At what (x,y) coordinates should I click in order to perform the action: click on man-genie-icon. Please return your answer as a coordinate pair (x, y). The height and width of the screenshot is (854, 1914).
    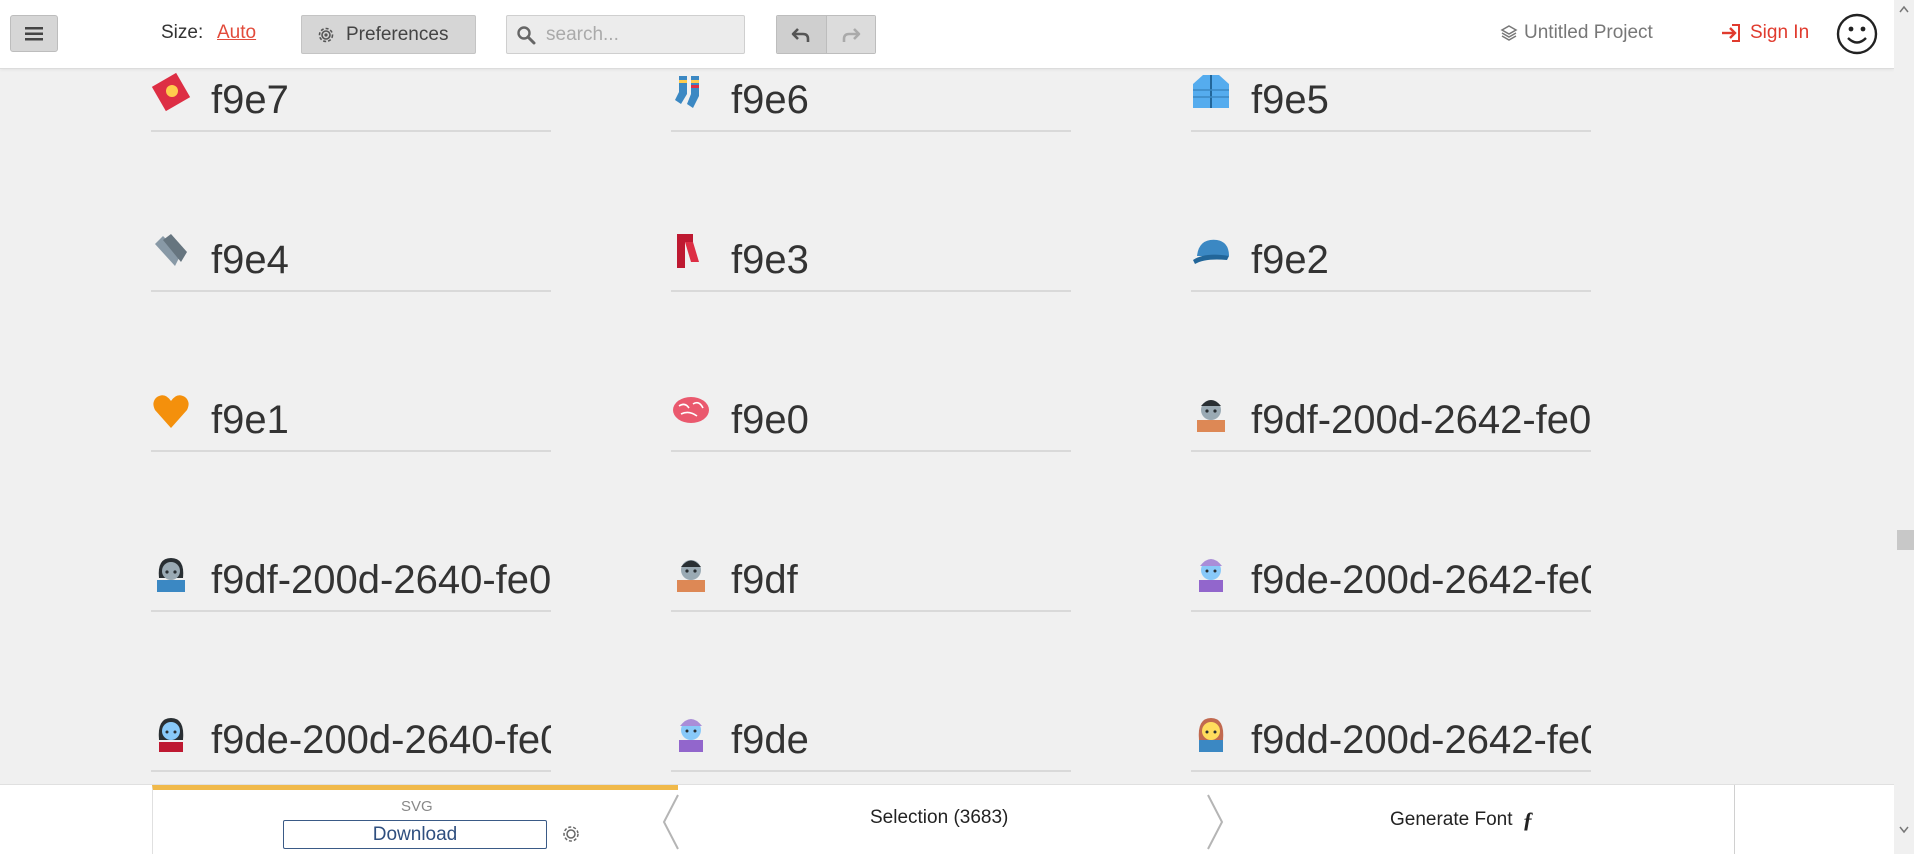
    Looking at the image, I should click on (1211, 575).